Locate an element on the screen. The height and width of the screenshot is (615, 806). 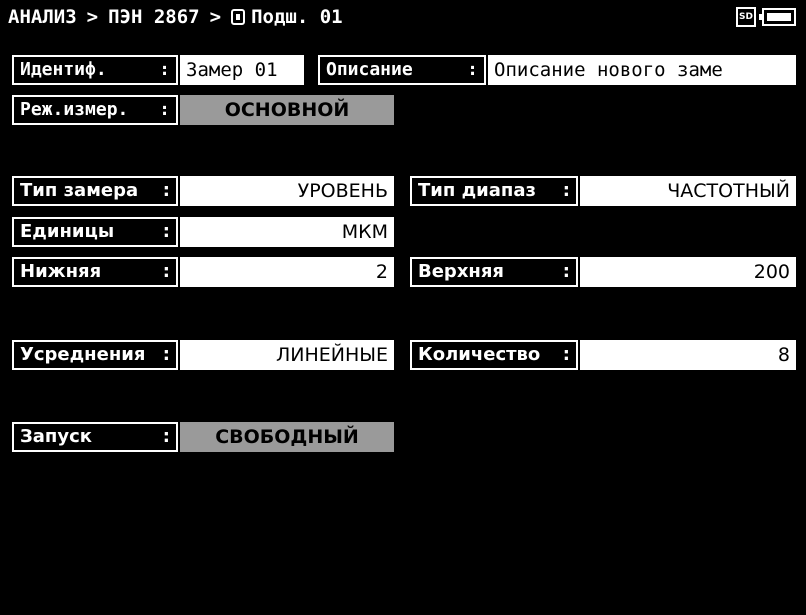
mode-label: Реж.измер.: is located at coordinates (95, 110).